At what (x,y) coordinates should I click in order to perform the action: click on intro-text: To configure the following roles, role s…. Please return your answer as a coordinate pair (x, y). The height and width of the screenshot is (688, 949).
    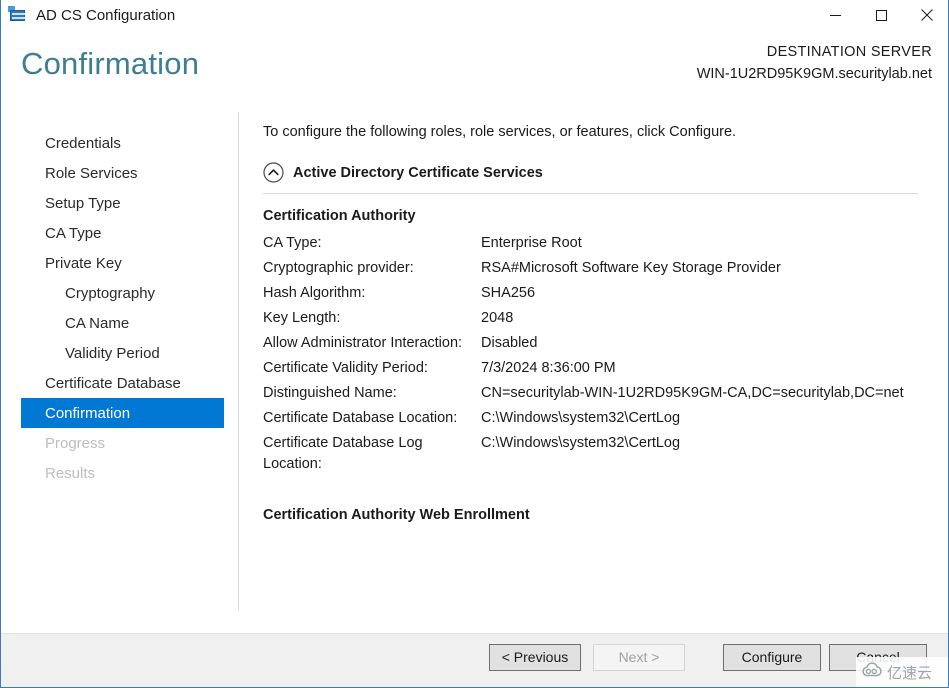
    Looking at the image, I should click on (500, 132).